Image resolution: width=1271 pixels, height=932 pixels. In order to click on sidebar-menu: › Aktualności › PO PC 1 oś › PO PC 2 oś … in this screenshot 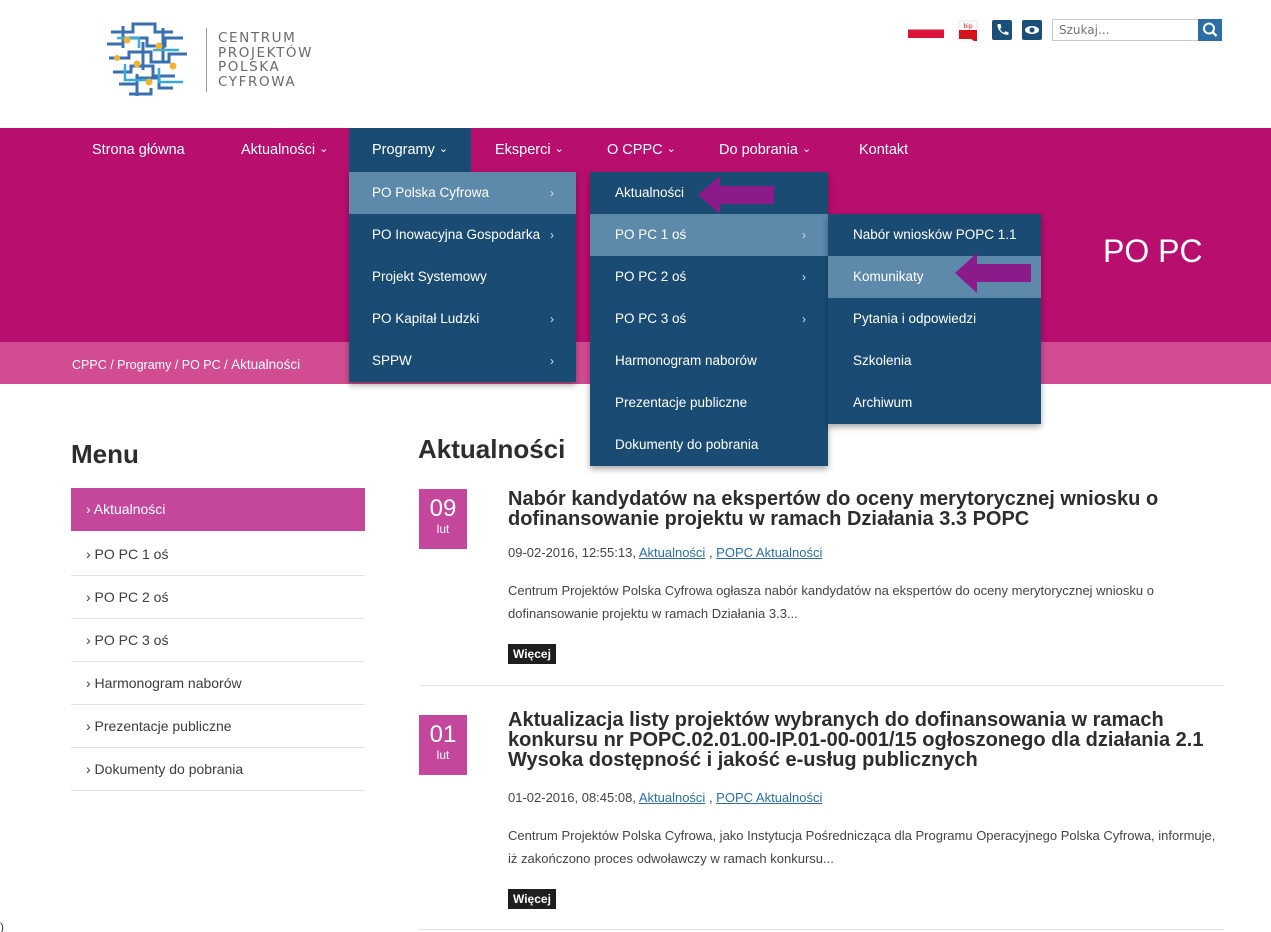, I will do `click(218, 639)`.